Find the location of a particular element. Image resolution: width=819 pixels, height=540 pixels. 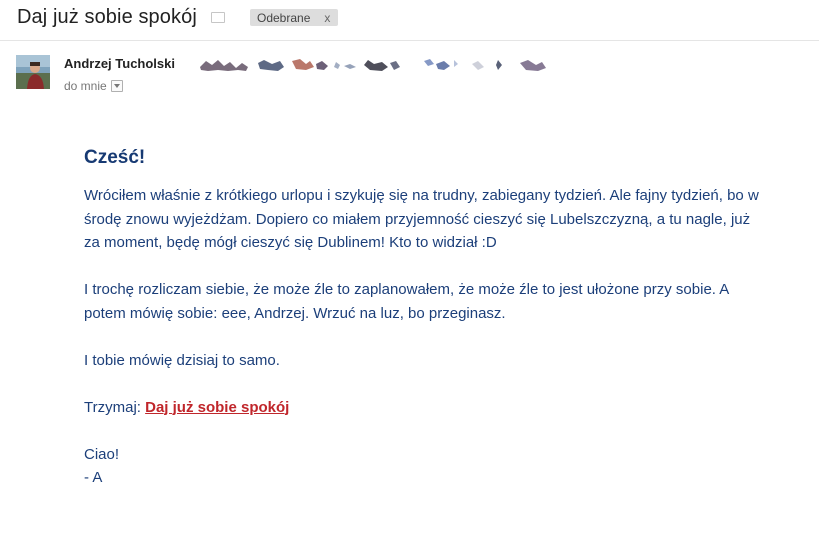

inbox-label-chip: Odebrane x is located at coordinates (294, 17).